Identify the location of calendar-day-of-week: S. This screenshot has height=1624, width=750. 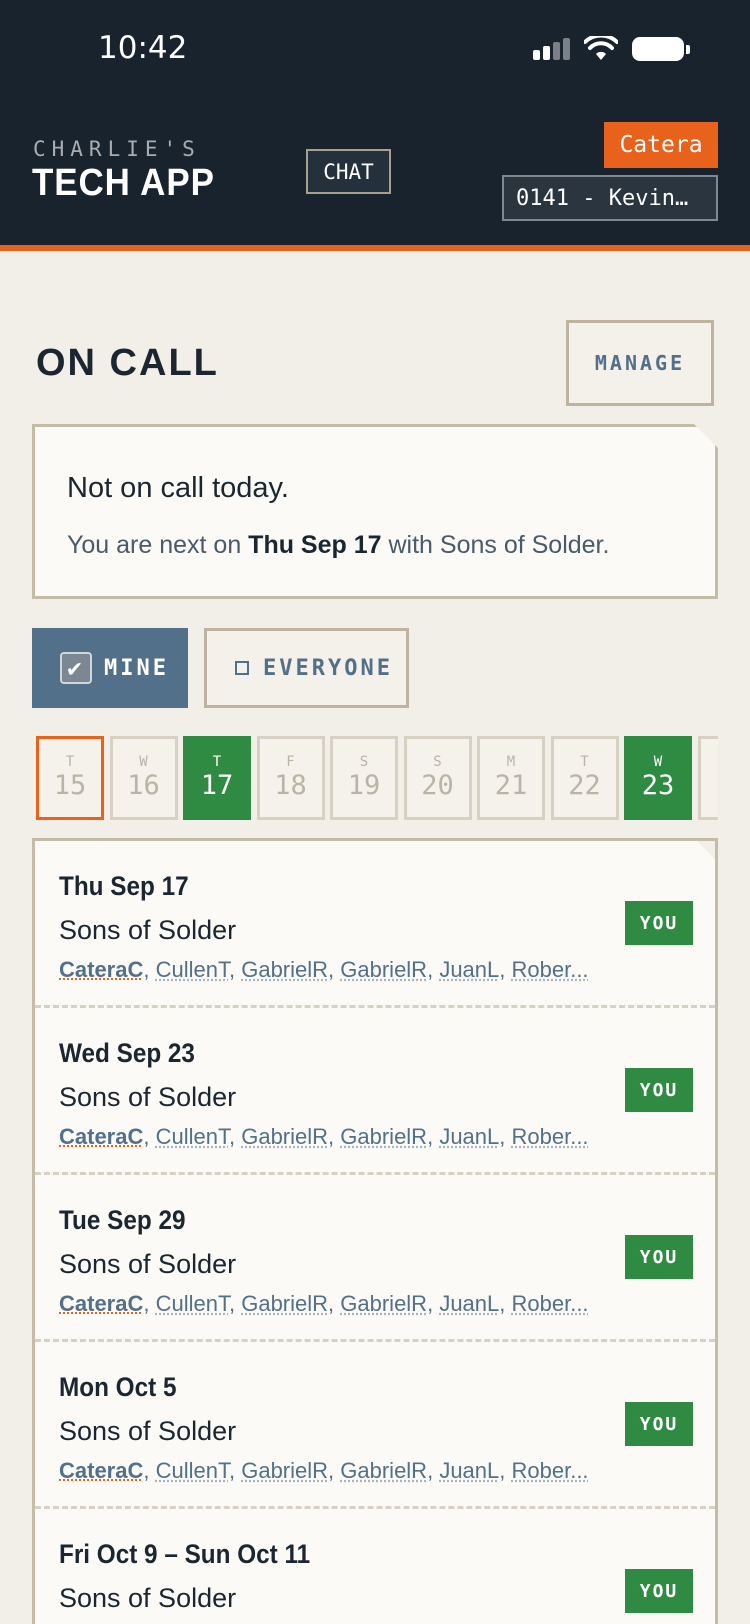
(437, 762).